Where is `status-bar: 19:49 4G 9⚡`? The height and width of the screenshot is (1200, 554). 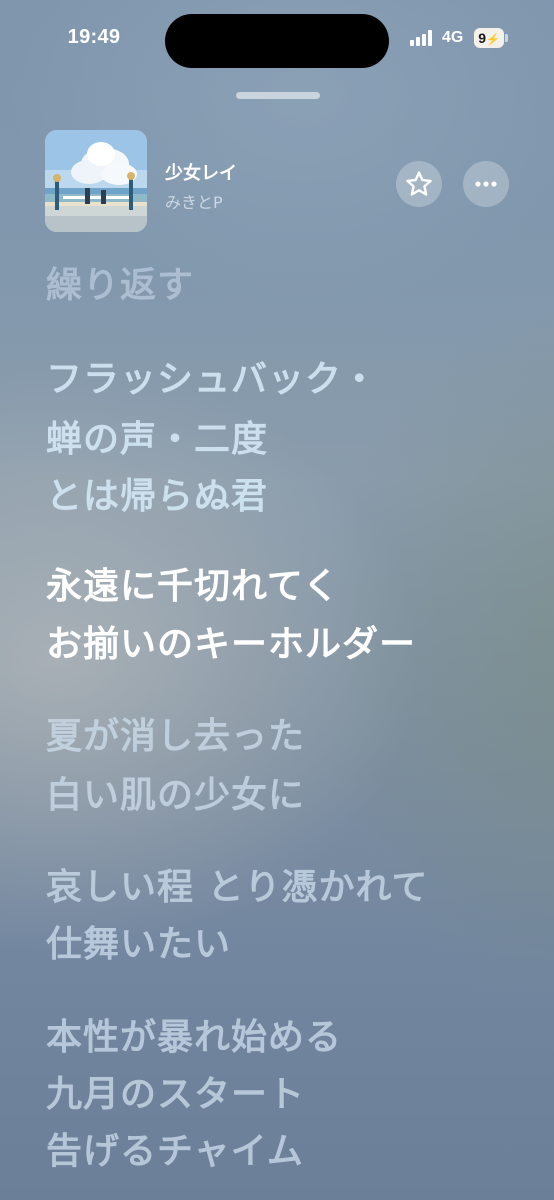 status-bar: 19:49 4G 9⚡ is located at coordinates (277, 42).